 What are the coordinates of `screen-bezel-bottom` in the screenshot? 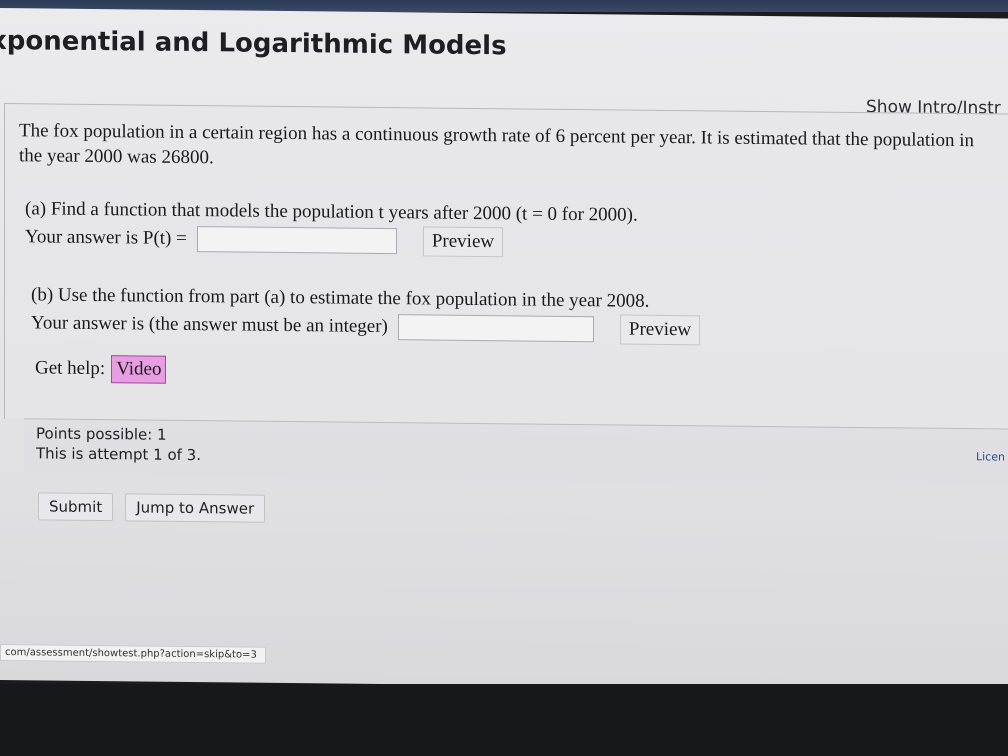 It's located at (504, 720).